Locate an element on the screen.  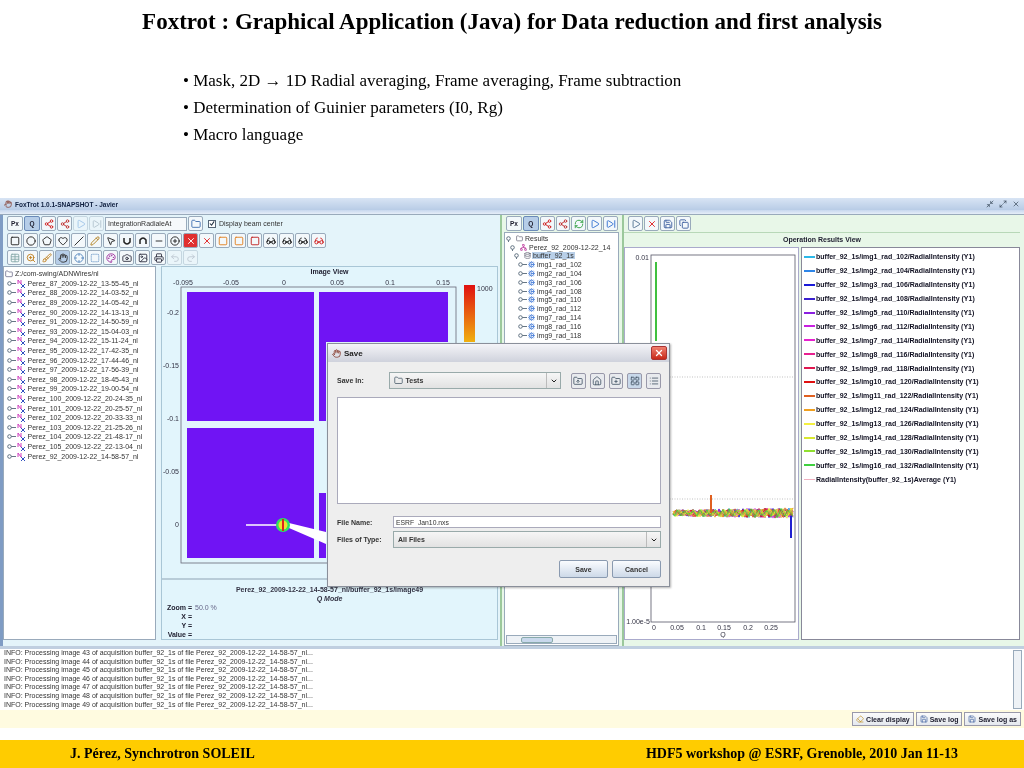
folder-button is located at coordinates (195, 223).